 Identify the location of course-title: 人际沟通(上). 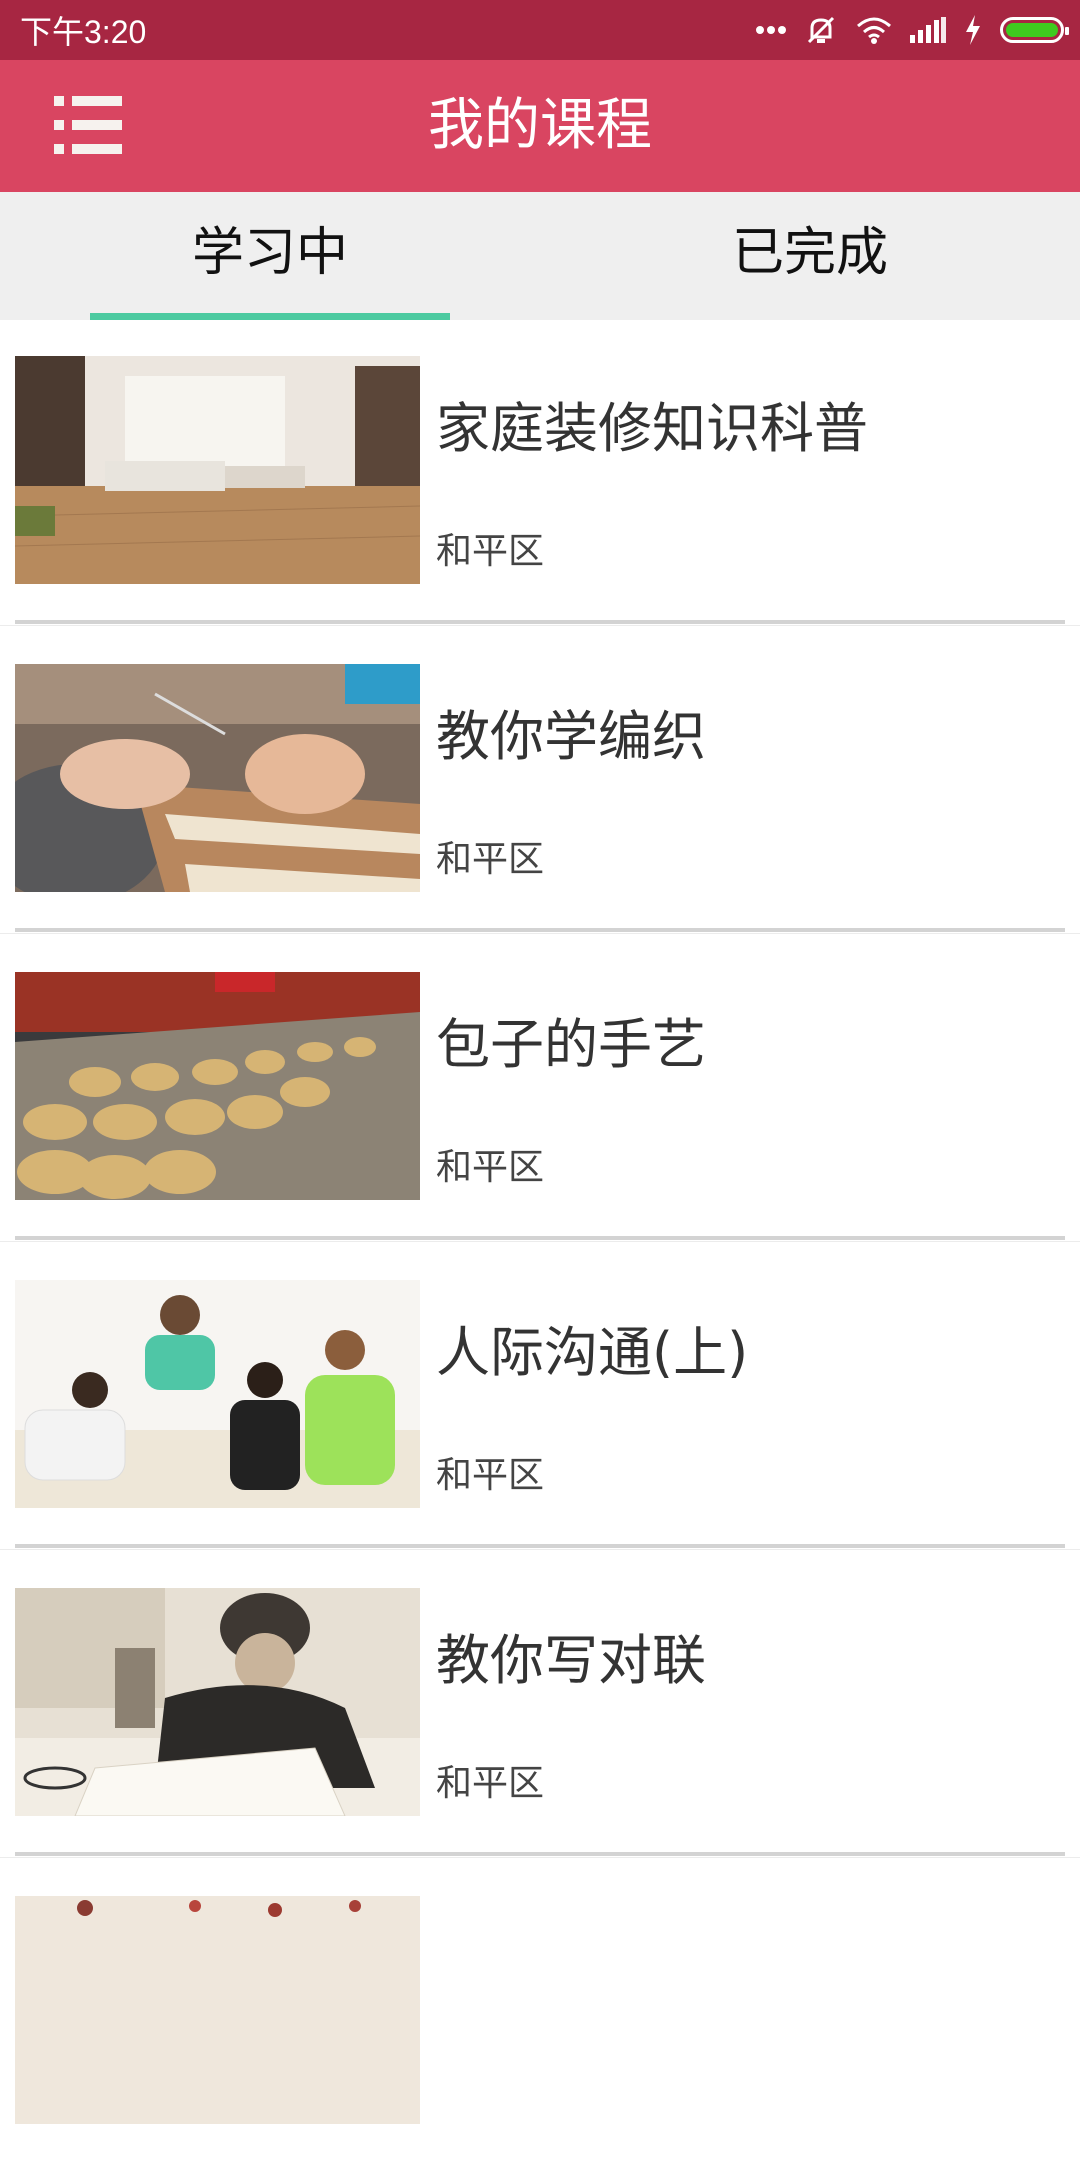
(592, 1352).